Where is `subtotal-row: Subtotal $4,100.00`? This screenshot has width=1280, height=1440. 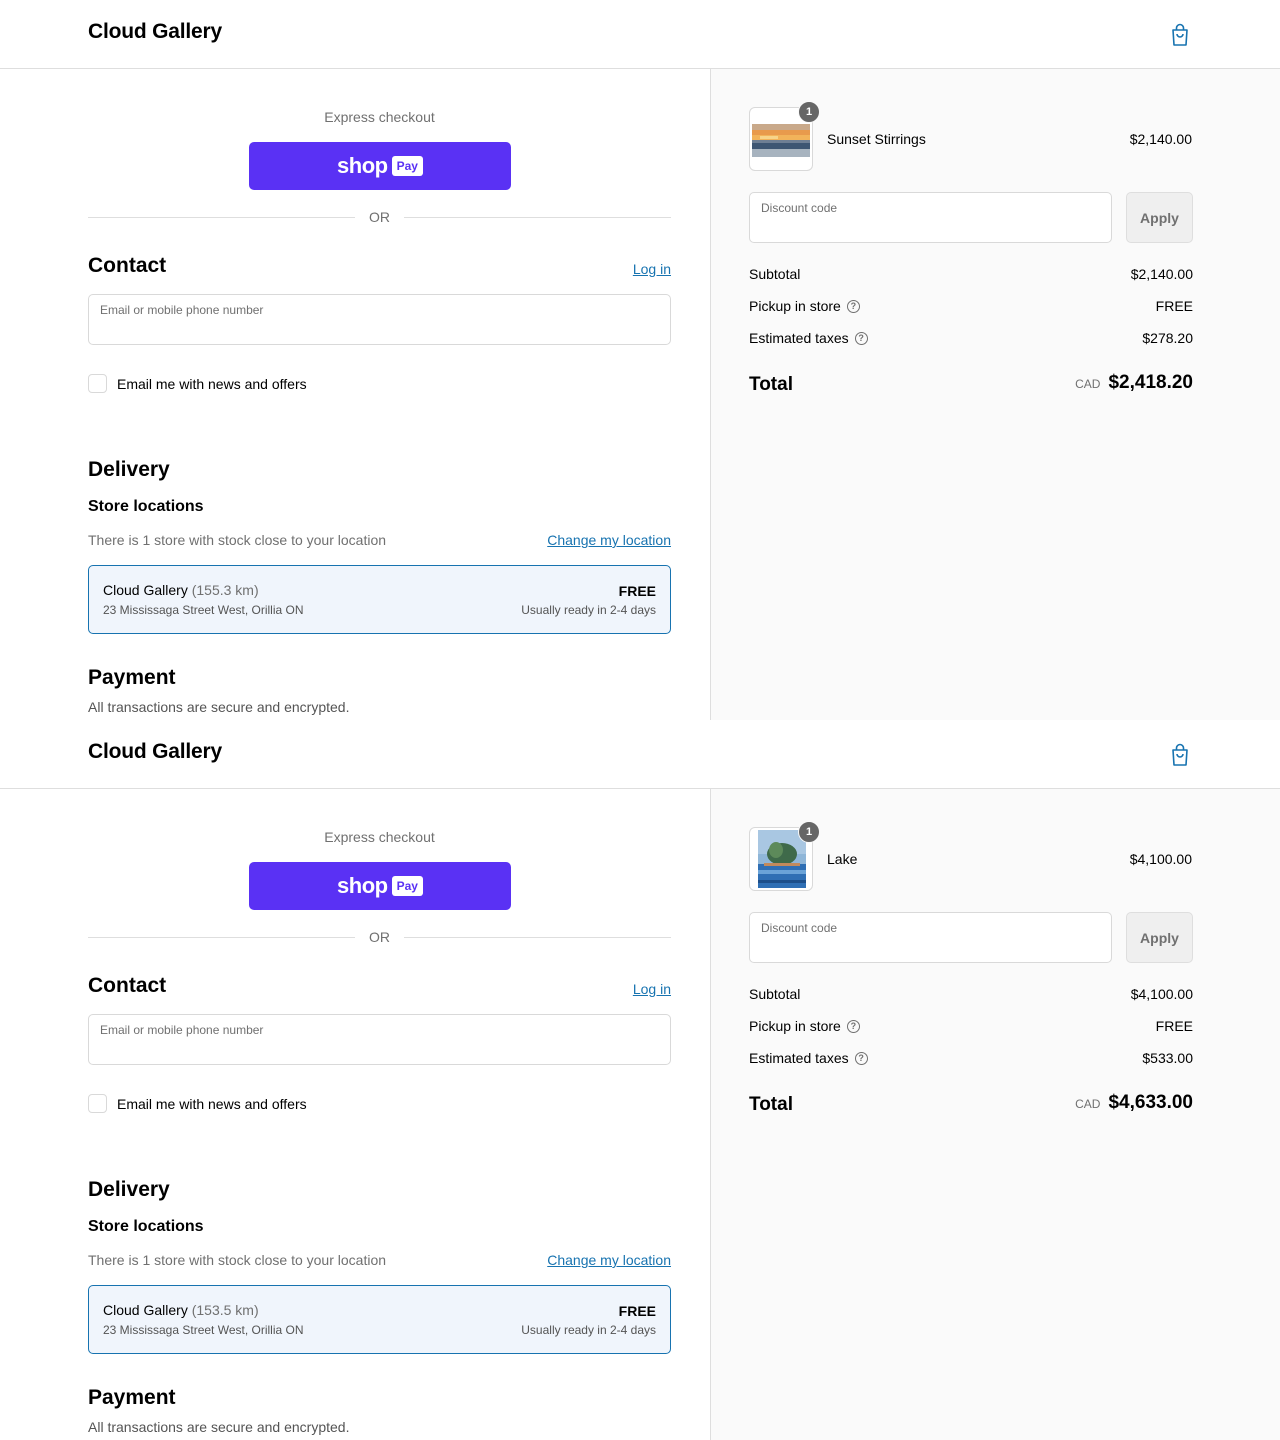 subtotal-row: Subtotal $4,100.00 is located at coordinates (971, 996).